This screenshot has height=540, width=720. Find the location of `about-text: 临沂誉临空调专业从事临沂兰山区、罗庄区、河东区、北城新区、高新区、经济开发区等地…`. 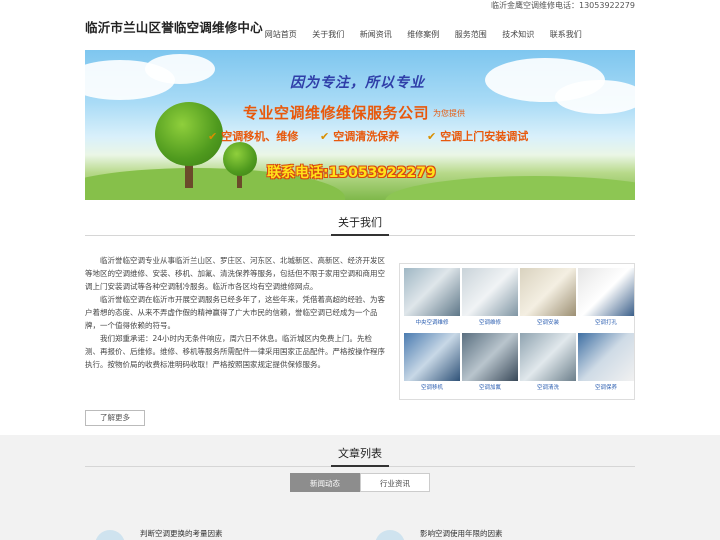

about-text: 临沂誉临空调专业从事临沂兰山区、罗庄区、河东区、北城新区、高新区、经济开发区等地… is located at coordinates (235, 312).